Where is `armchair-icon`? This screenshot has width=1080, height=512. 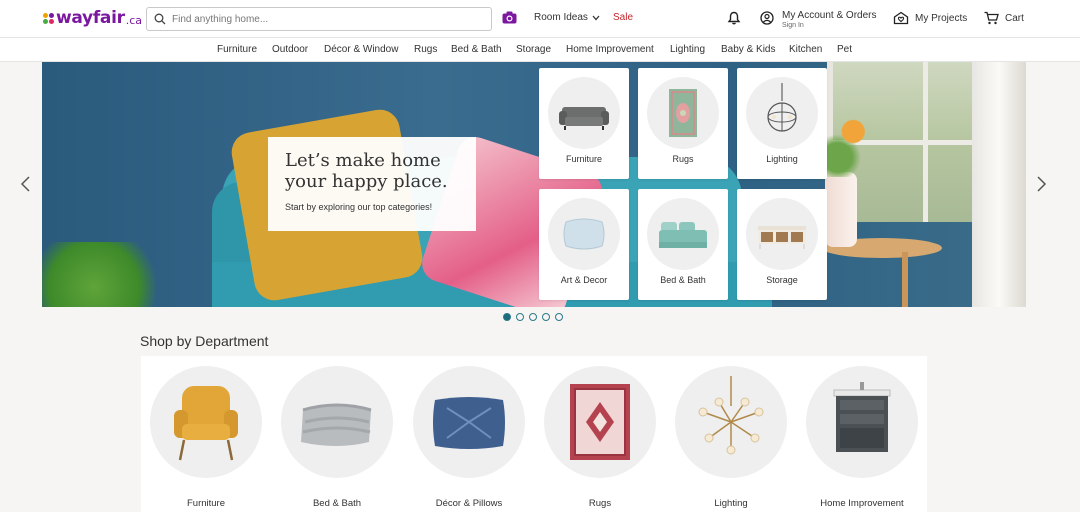 armchair-icon is located at coordinates (206, 423).